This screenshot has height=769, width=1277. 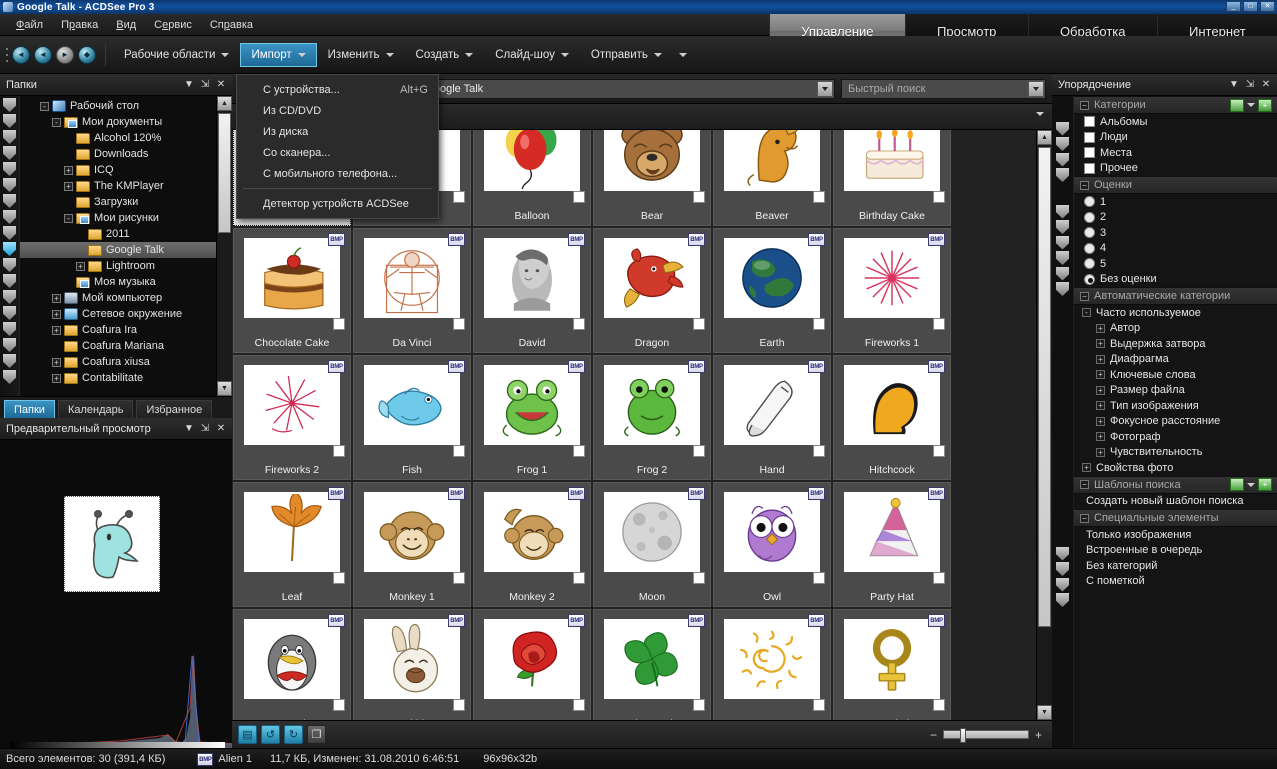 What do you see at coordinates (118, 170) in the screenshot?
I see `folder-tree-item: + ICQ` at bounding box center [118, 170].